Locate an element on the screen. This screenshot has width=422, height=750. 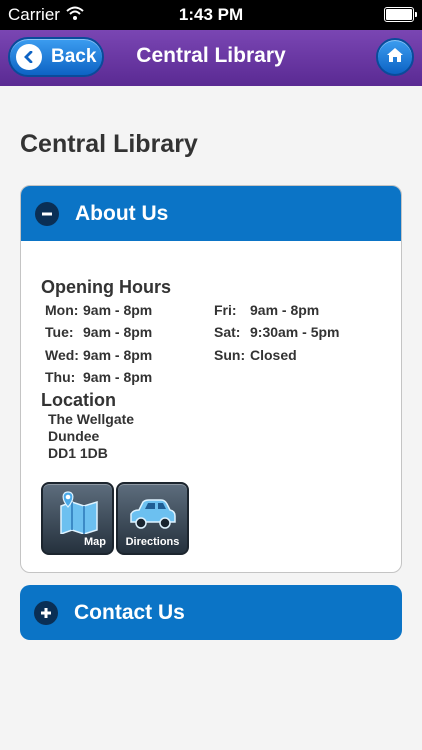
hours-row-fri: Fri: 9am - 8pm is located at coordinates (267, 310).